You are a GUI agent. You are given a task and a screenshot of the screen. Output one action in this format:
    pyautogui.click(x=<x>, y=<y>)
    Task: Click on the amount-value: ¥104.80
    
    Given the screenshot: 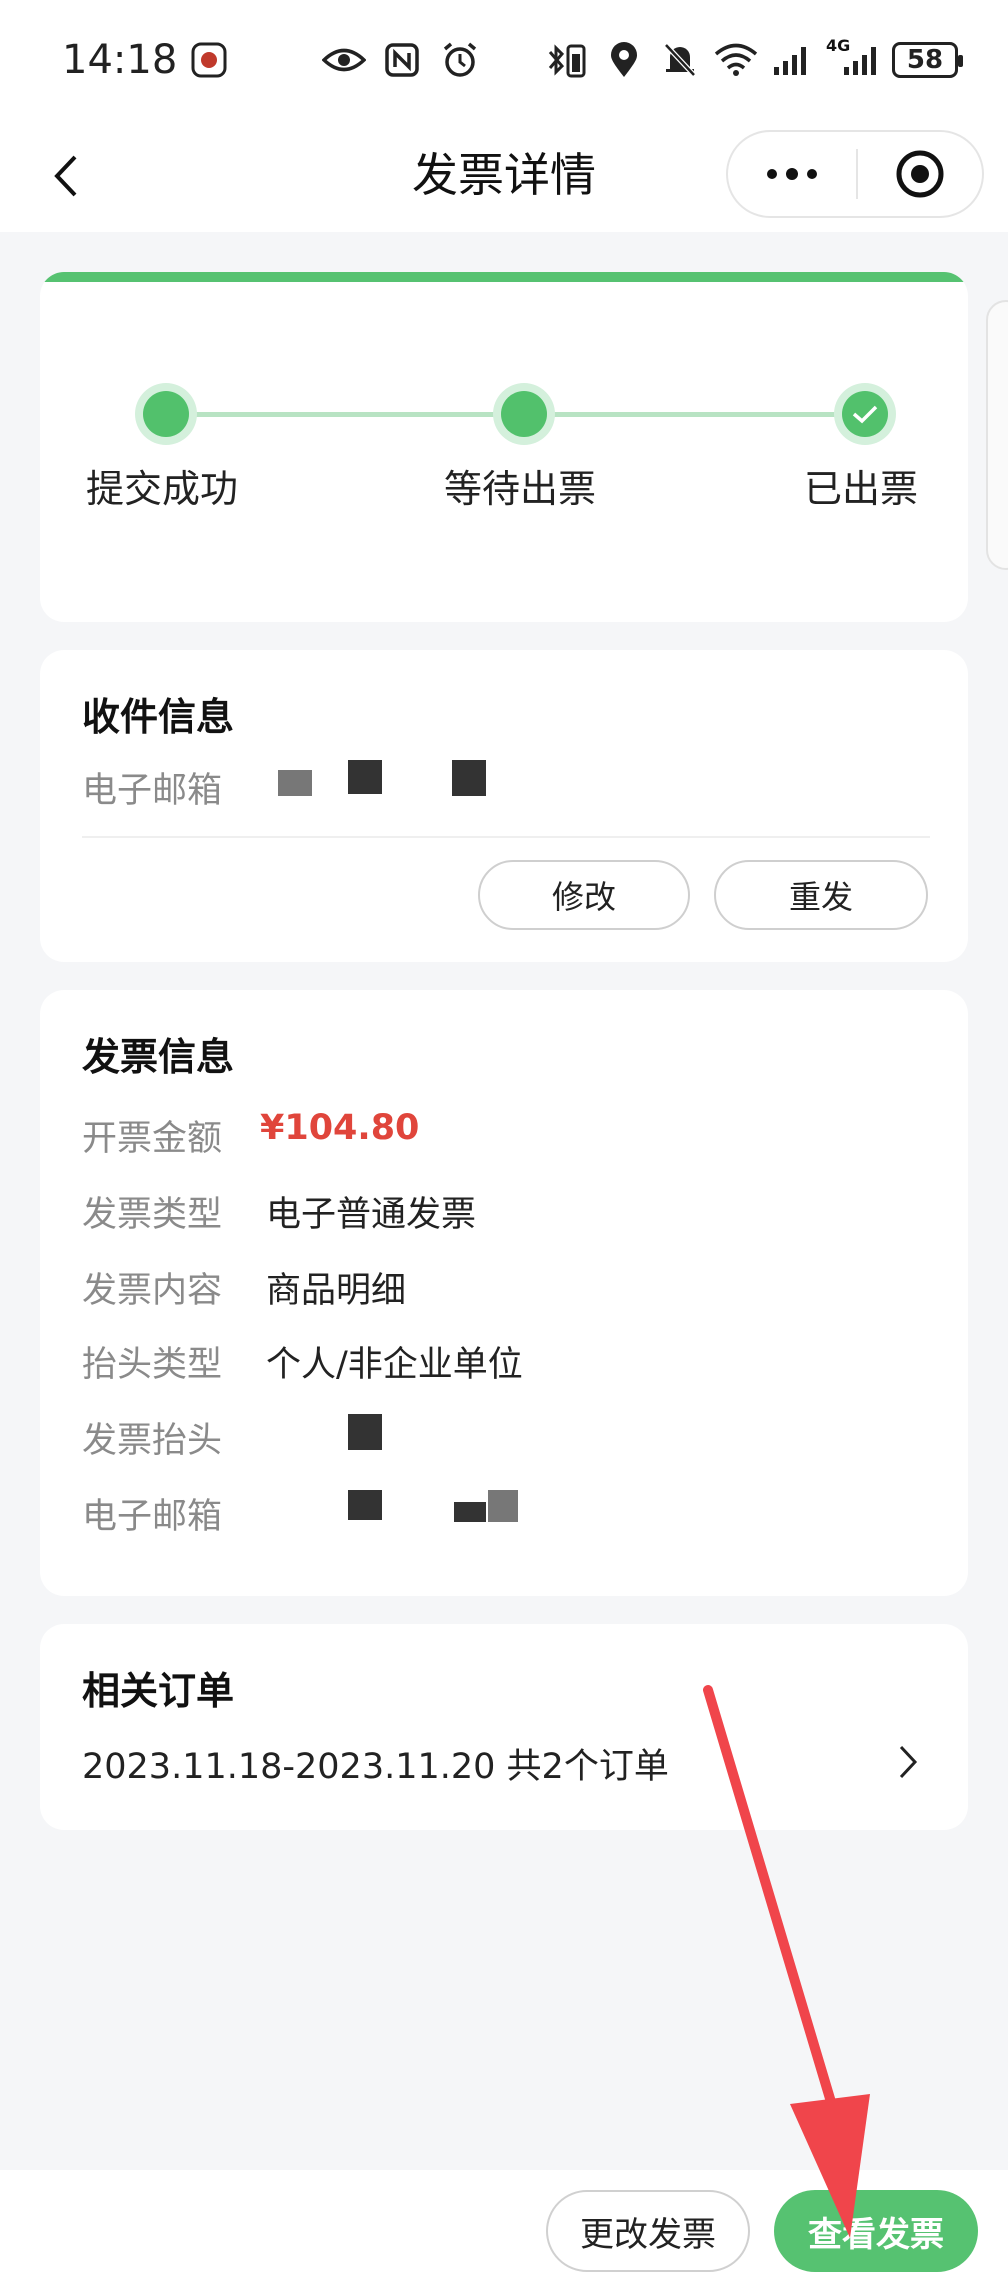 What is the action you would take?
    pyautogui.click(x=340, y=1128)
    